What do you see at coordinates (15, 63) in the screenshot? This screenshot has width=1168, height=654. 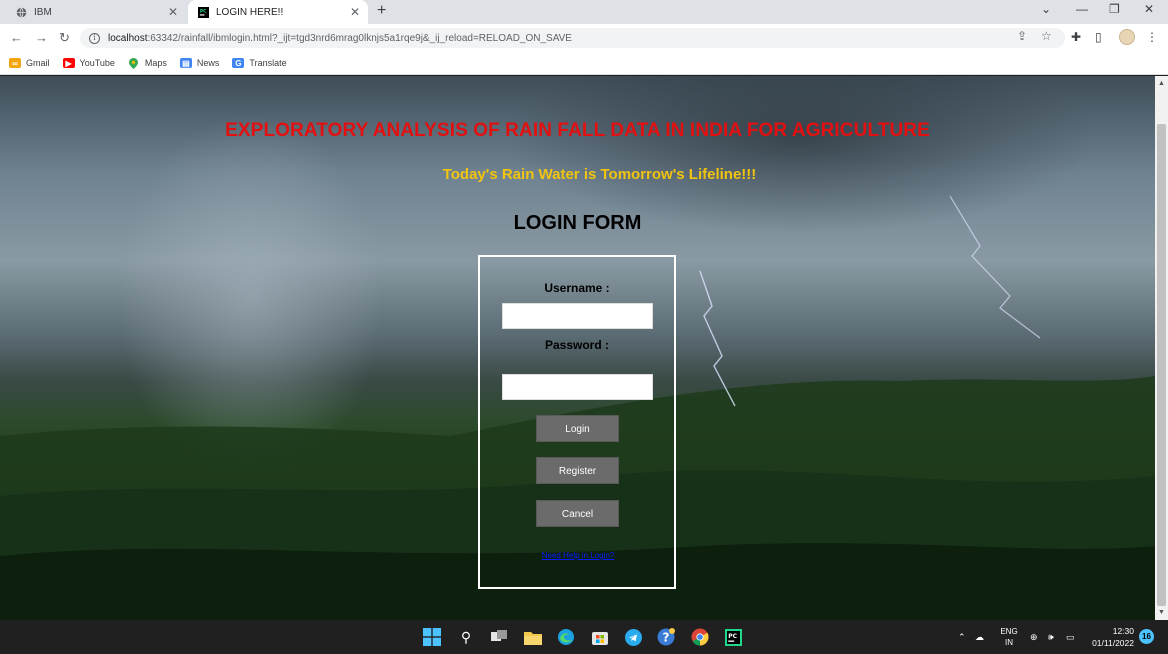 I see `gmail-icon: ∞` at bounding box center [15, 63].